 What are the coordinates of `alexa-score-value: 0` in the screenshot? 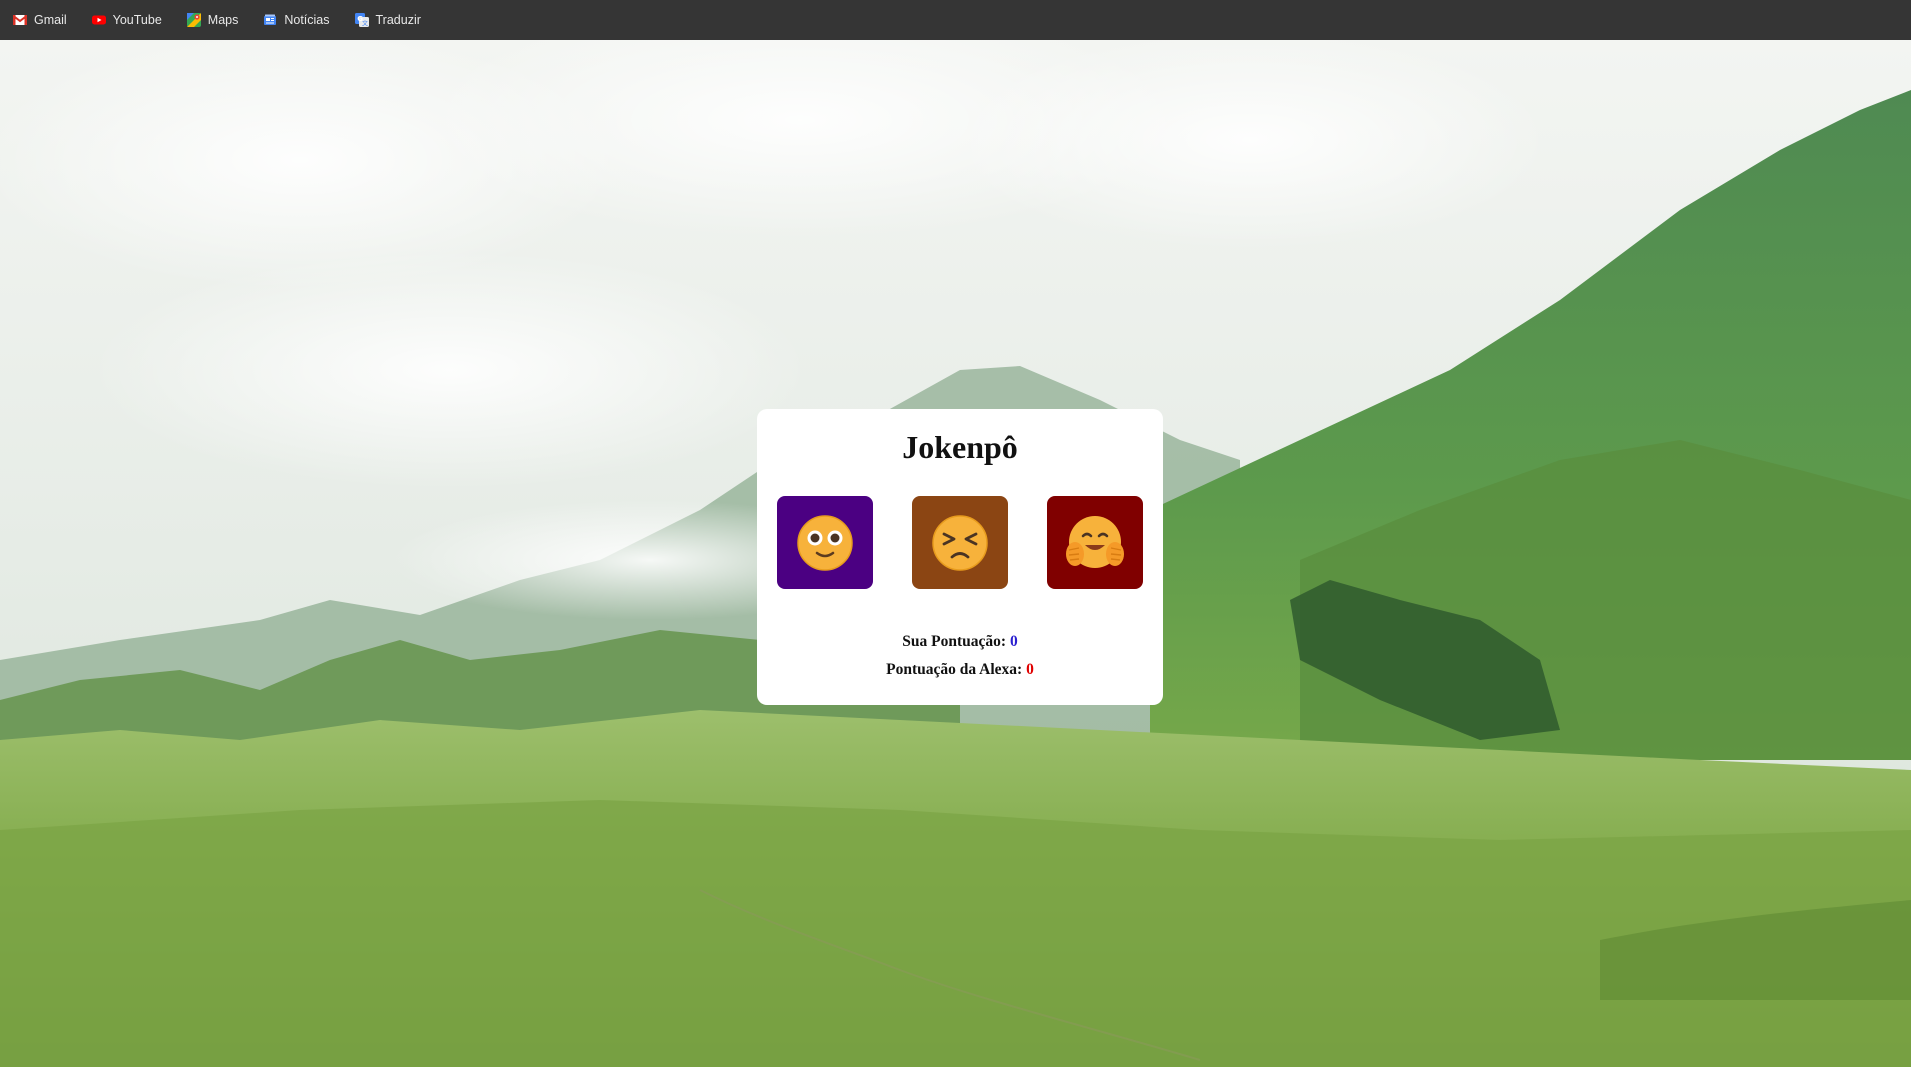 It's located at (1030, 669).